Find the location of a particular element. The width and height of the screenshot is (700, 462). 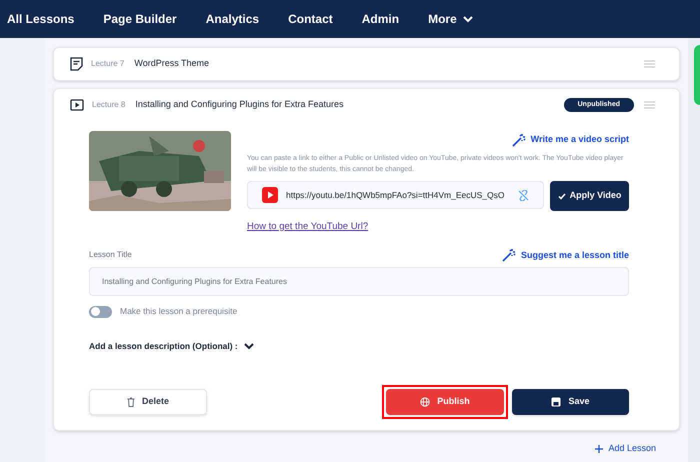

side-tab is located at coordinates (697, 75).